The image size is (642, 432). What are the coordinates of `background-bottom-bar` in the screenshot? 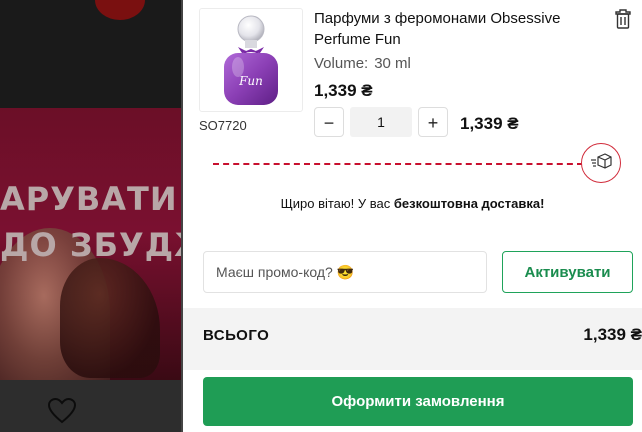 It's located at (91, 406).